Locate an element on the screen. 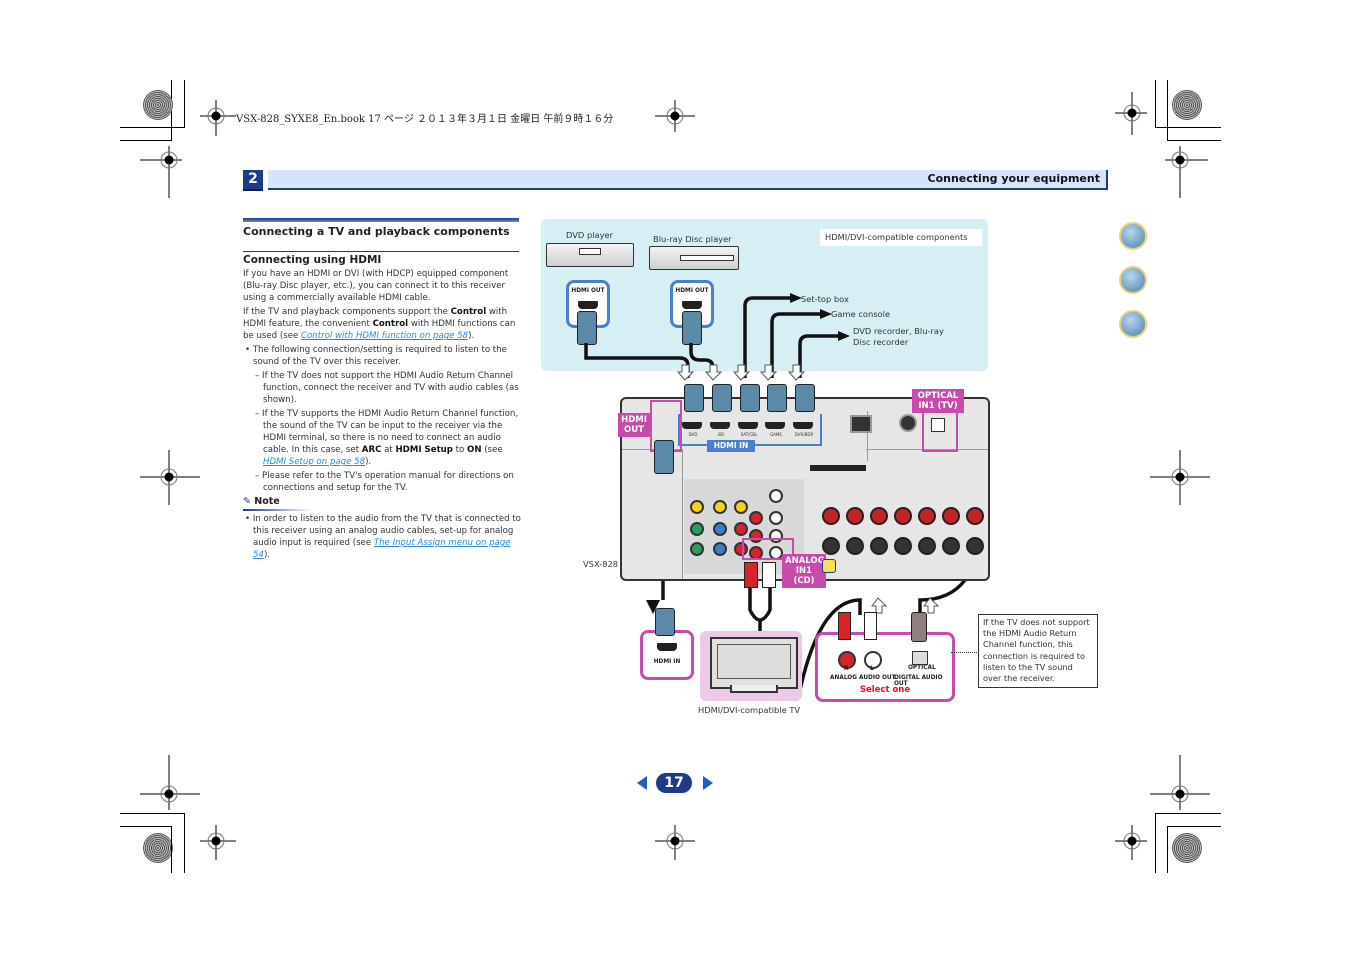  next-page-icon is located at coordinates (708, 783).